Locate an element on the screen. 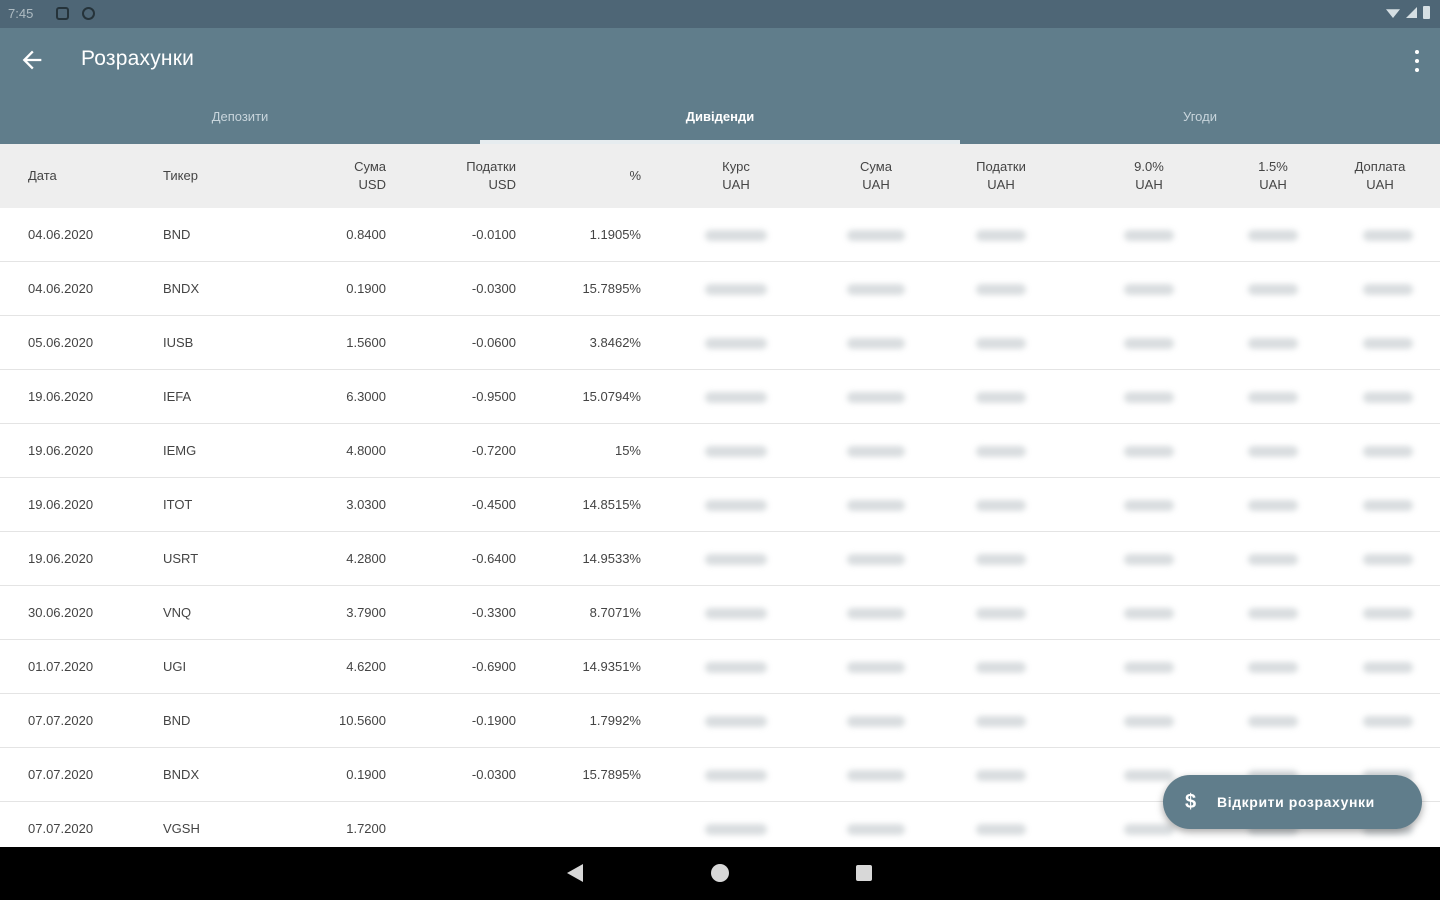 The width and height of the screenshot is (1440, 900). notification-icon is located at coordinates (62, 13).